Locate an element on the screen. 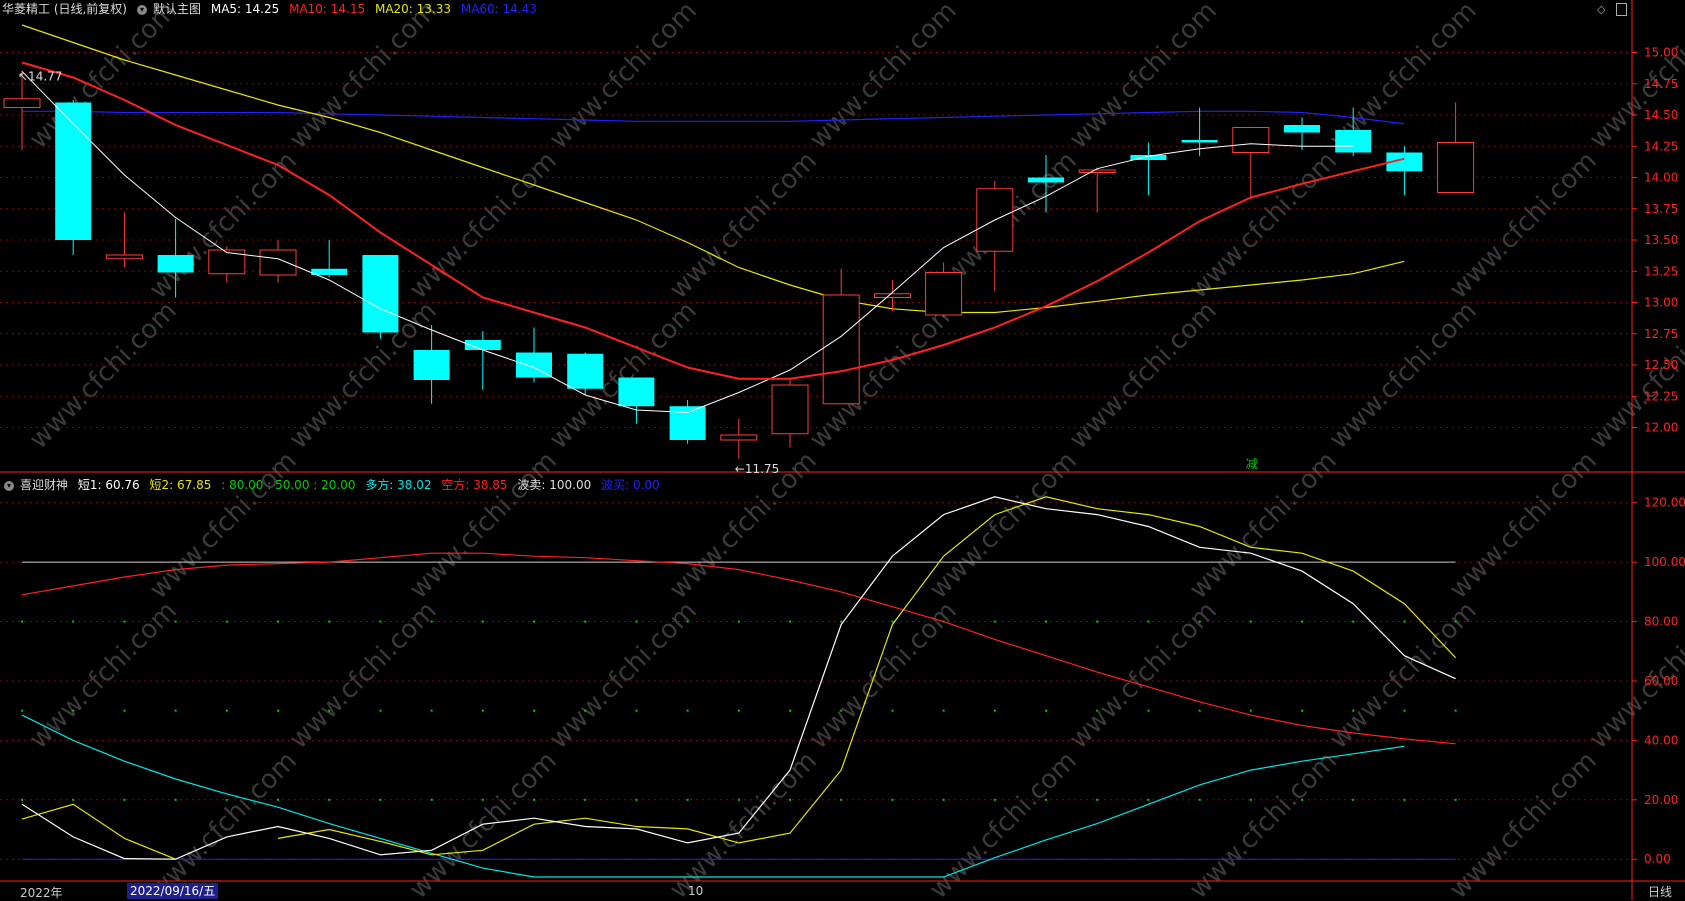 The image size is (1685, 901). price-tick-label: 13.00 is located at coordinates (1661, 303).